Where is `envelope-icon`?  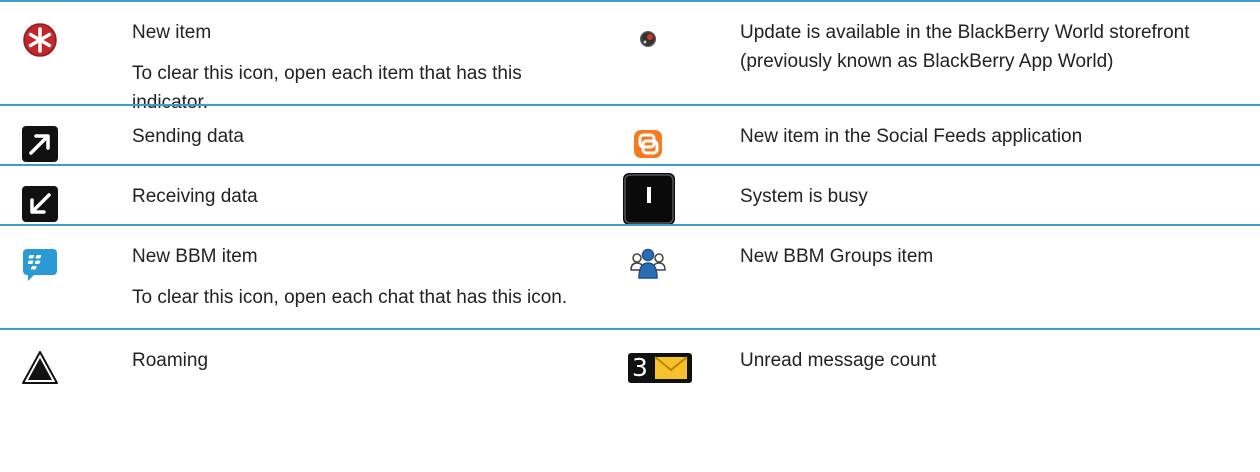 envelope-icon is located at coordinates (671, 367).